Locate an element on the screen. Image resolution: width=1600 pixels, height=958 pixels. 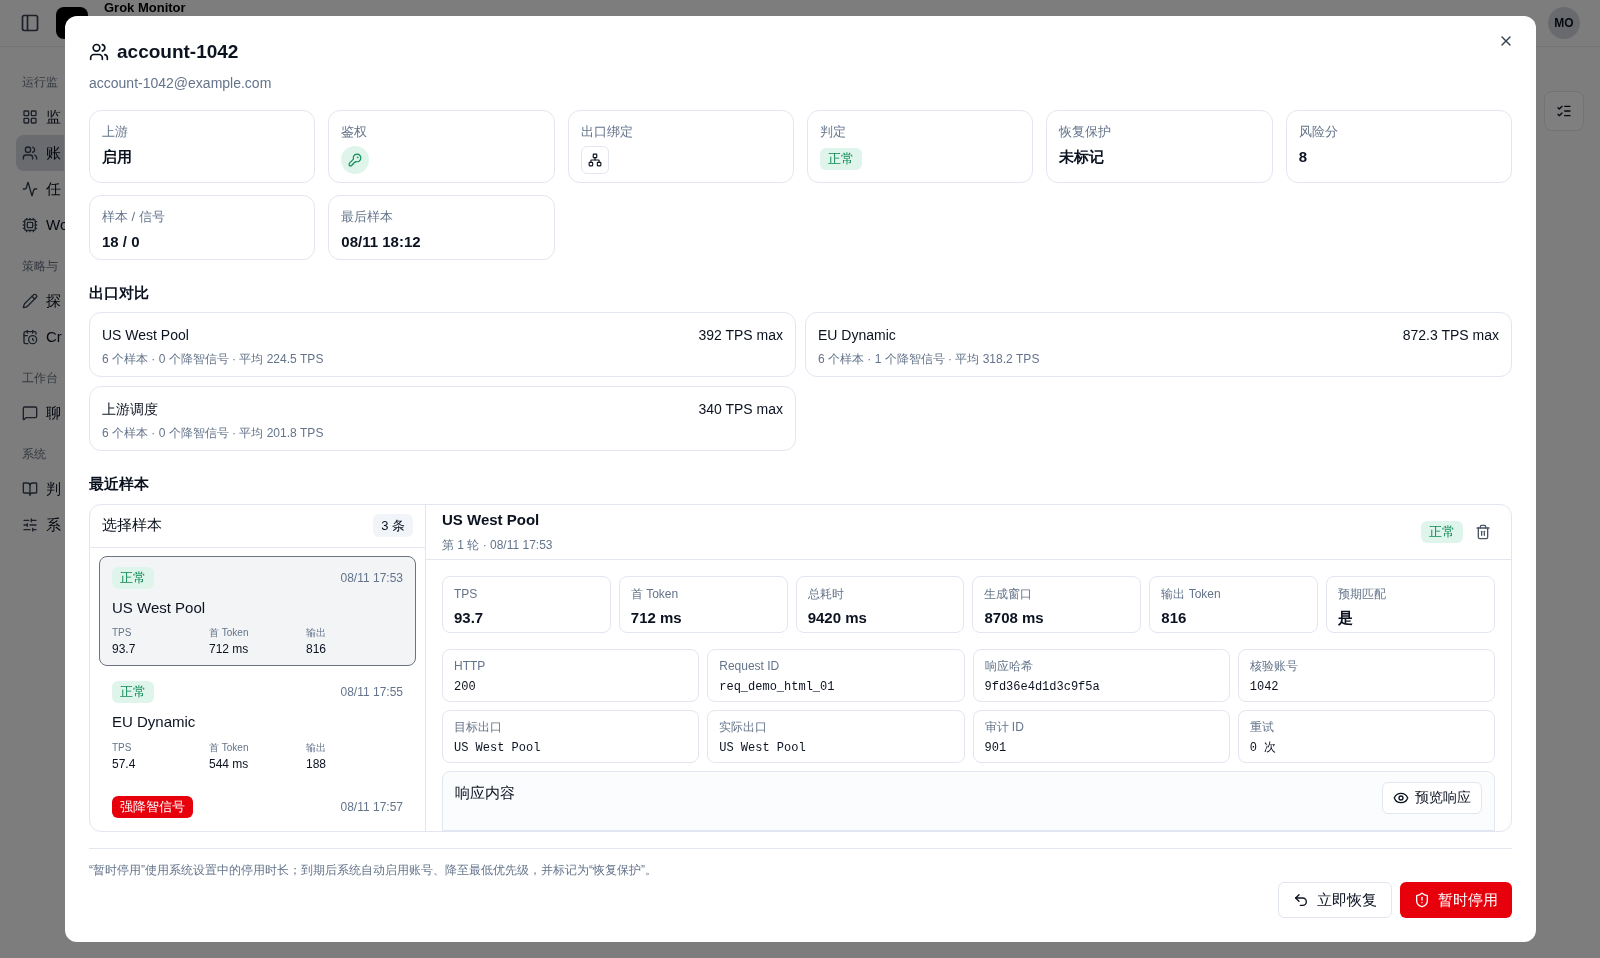
field-value: 1042 is located at coordinates (1264, 687).